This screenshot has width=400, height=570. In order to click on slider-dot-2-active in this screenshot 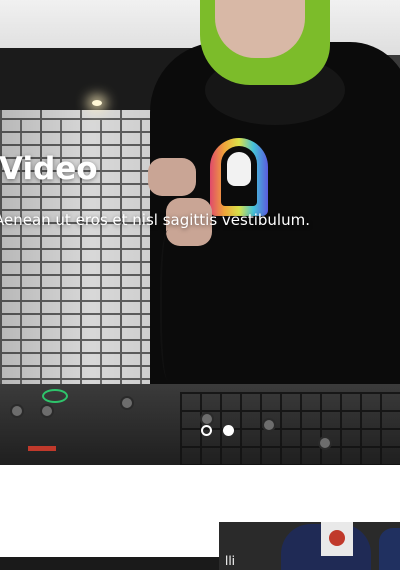, I will do `click(228, 430)`.